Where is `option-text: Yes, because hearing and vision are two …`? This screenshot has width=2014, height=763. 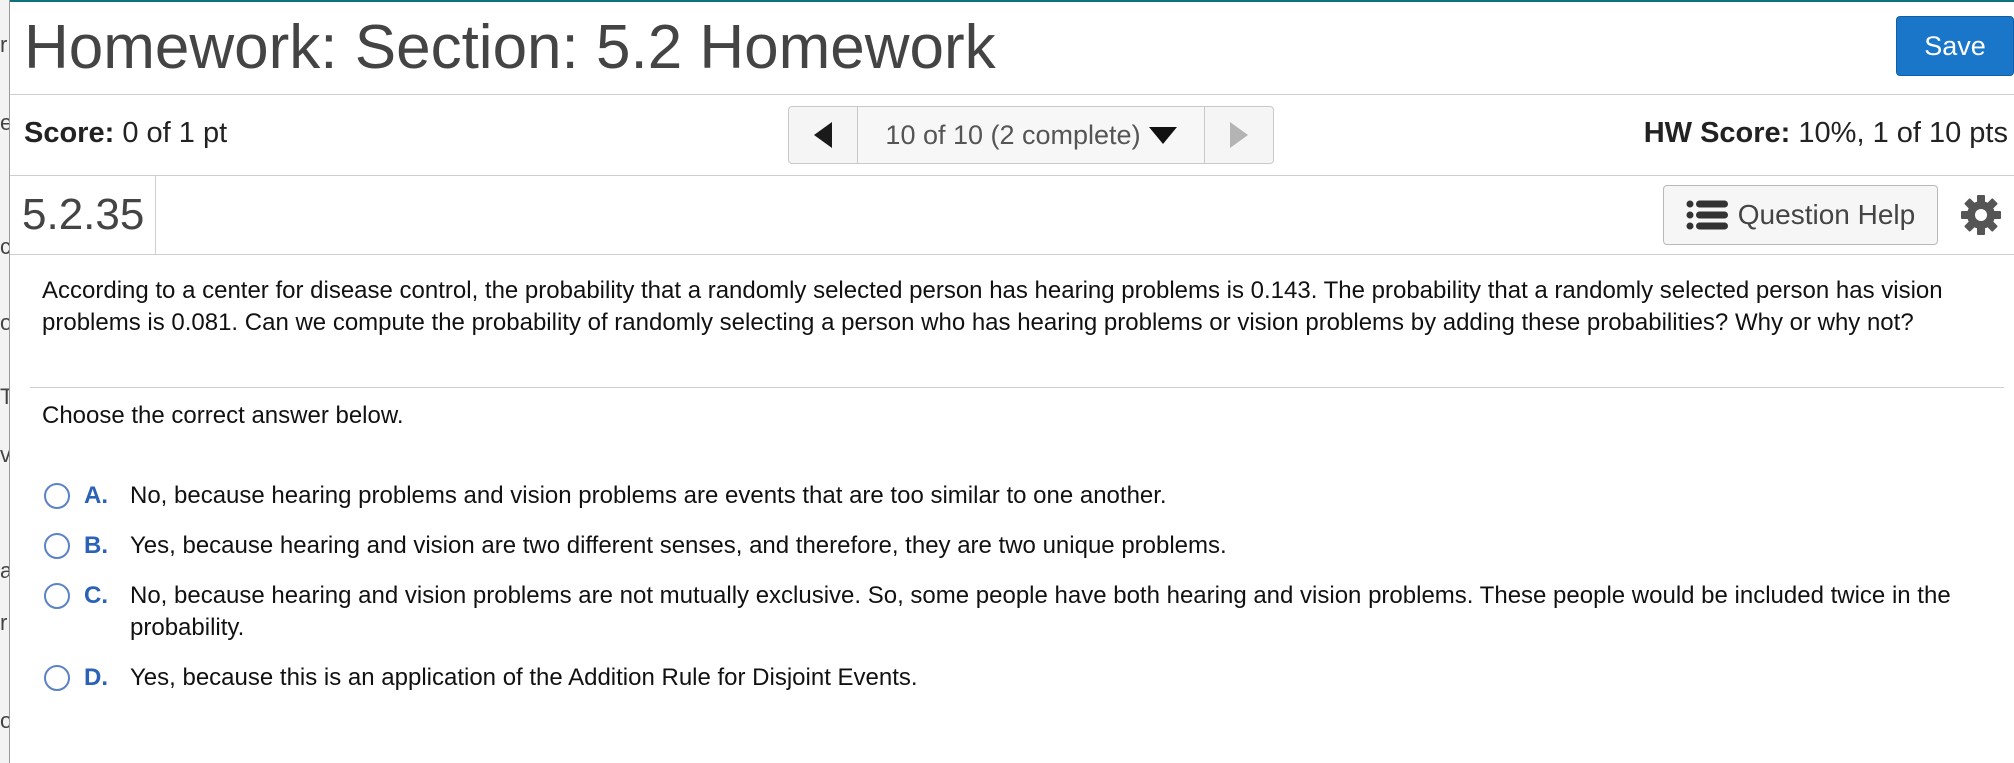 option-text: Yes, because hearing and vision are two … is located at coordinates (678, 545).